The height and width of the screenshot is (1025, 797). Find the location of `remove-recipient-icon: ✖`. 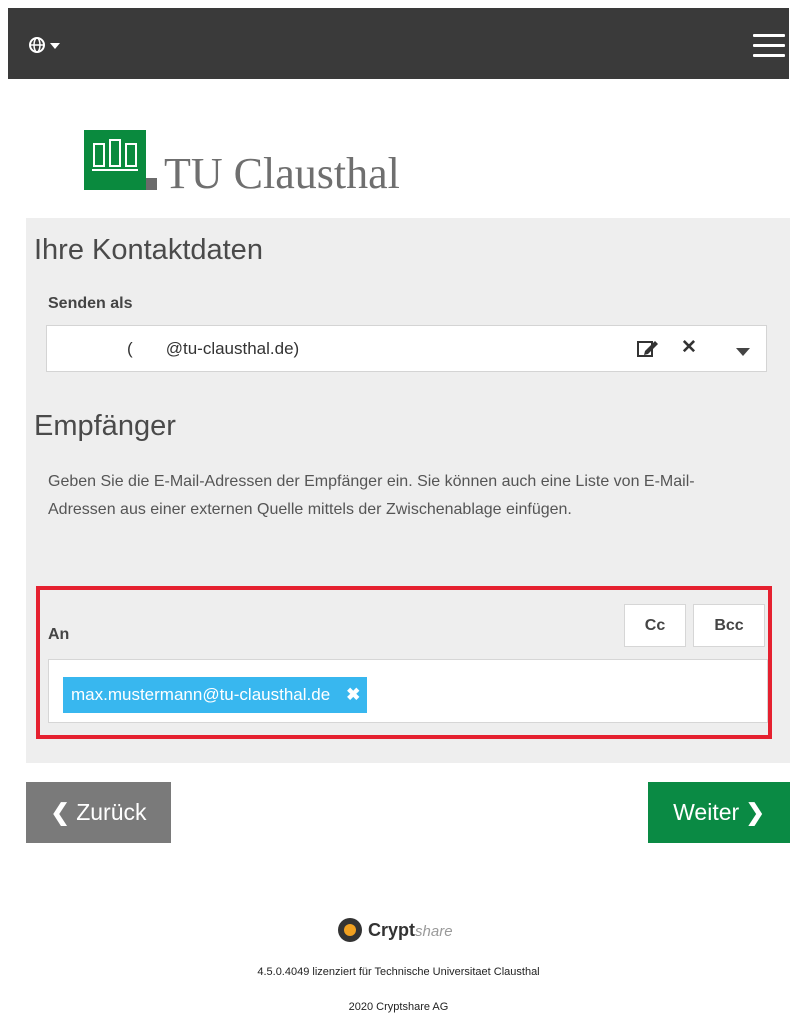

remove-recipient-icon: ✖ is located at coordinates (353, 695).